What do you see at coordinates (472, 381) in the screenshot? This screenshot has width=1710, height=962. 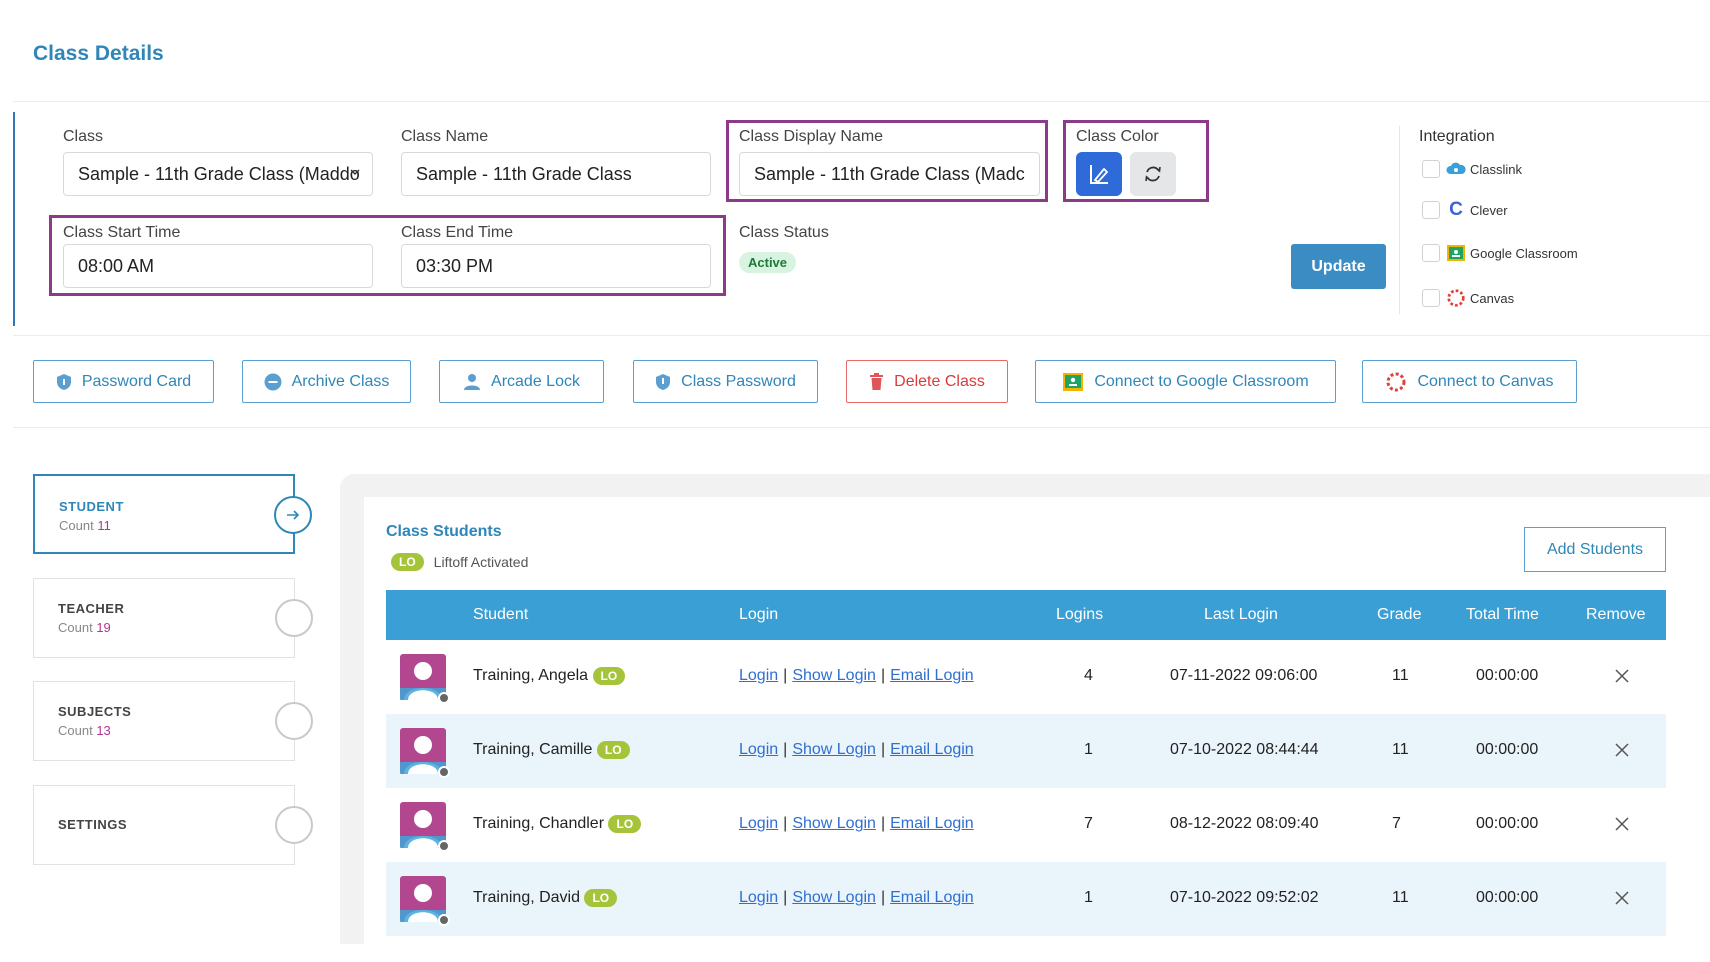 I see `user-icon` at bounding box center [472, 381].